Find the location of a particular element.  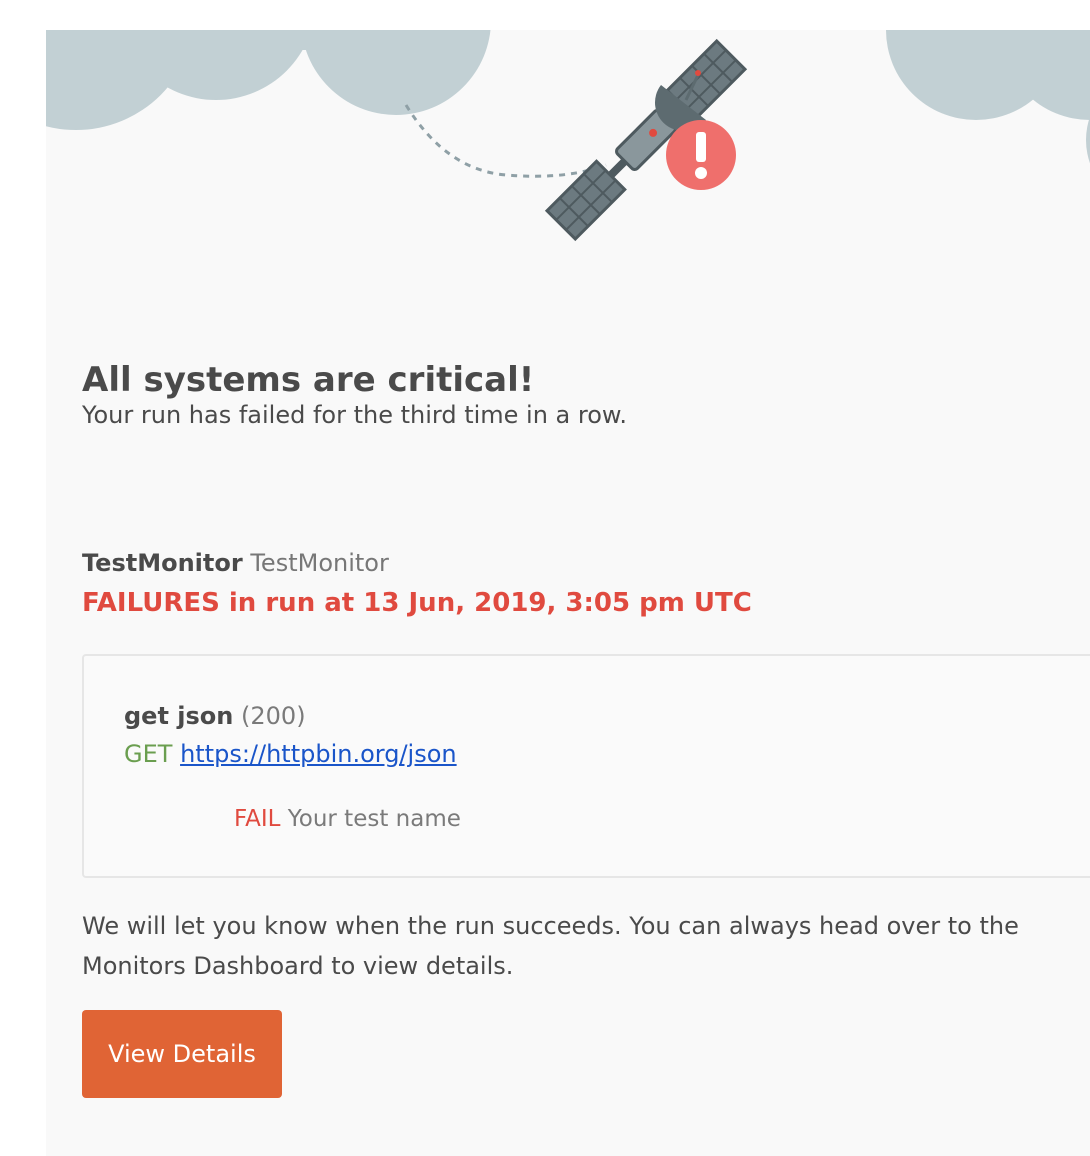

footer-line-2: Monitors Dashboard to view details. is located at coordinates (298, 966).